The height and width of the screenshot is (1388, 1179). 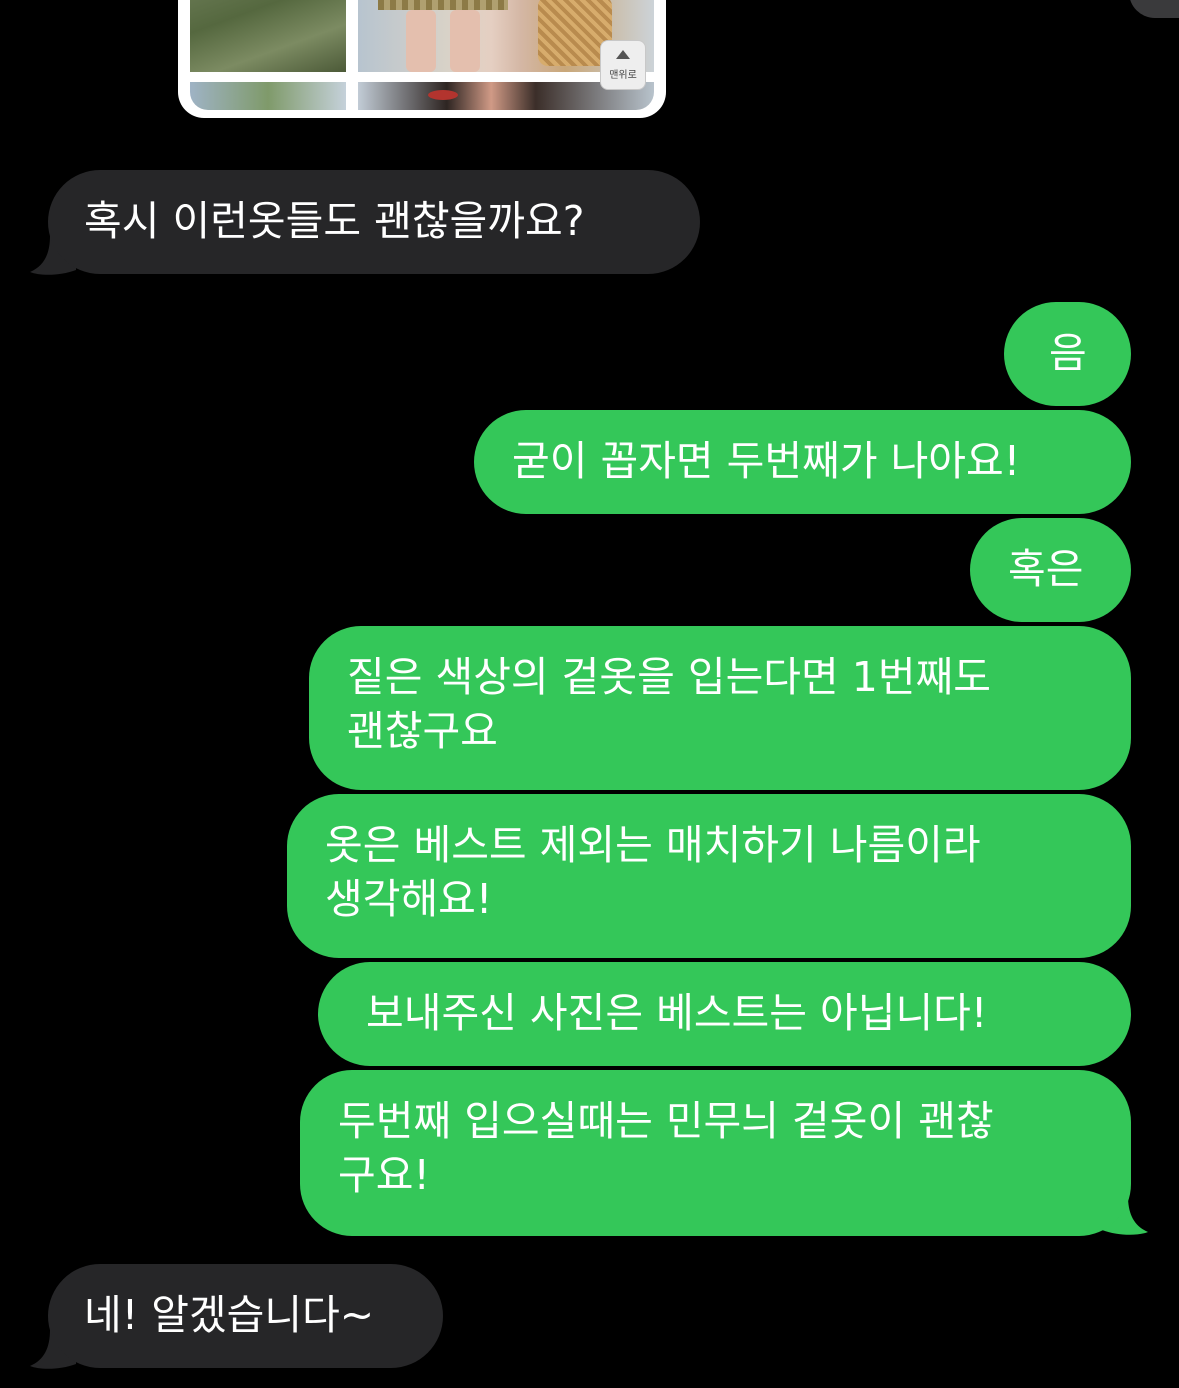 I want to click on message-received: 혹시 이런옷들도 괜찮을까요?, so click(x=374, y=222).